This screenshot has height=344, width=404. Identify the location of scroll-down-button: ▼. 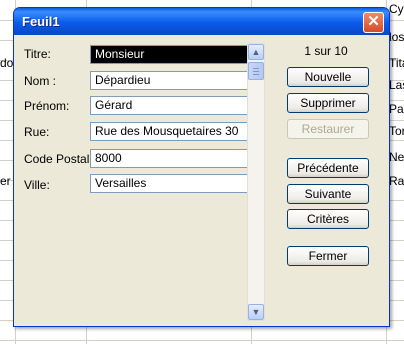
(256, 312).